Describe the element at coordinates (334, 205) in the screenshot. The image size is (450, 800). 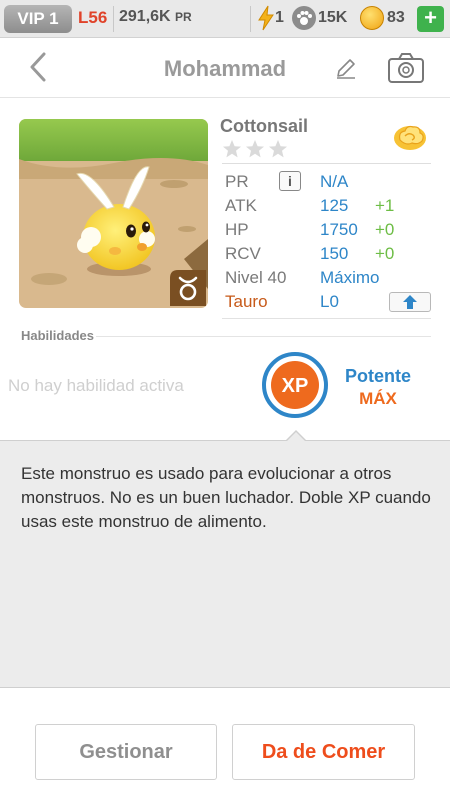
I see `stat-value-atk: 125` at that location.